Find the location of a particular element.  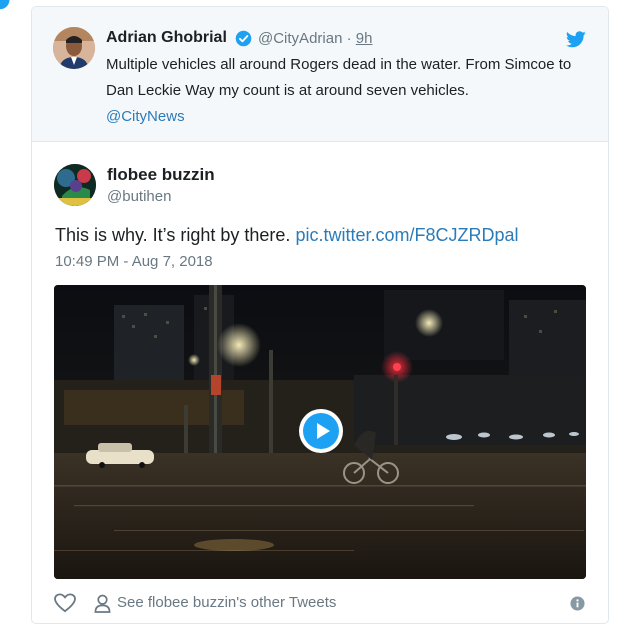

media-link: pic.twitter.com/F8CJZRDpal is located at coordinates (406, 235).